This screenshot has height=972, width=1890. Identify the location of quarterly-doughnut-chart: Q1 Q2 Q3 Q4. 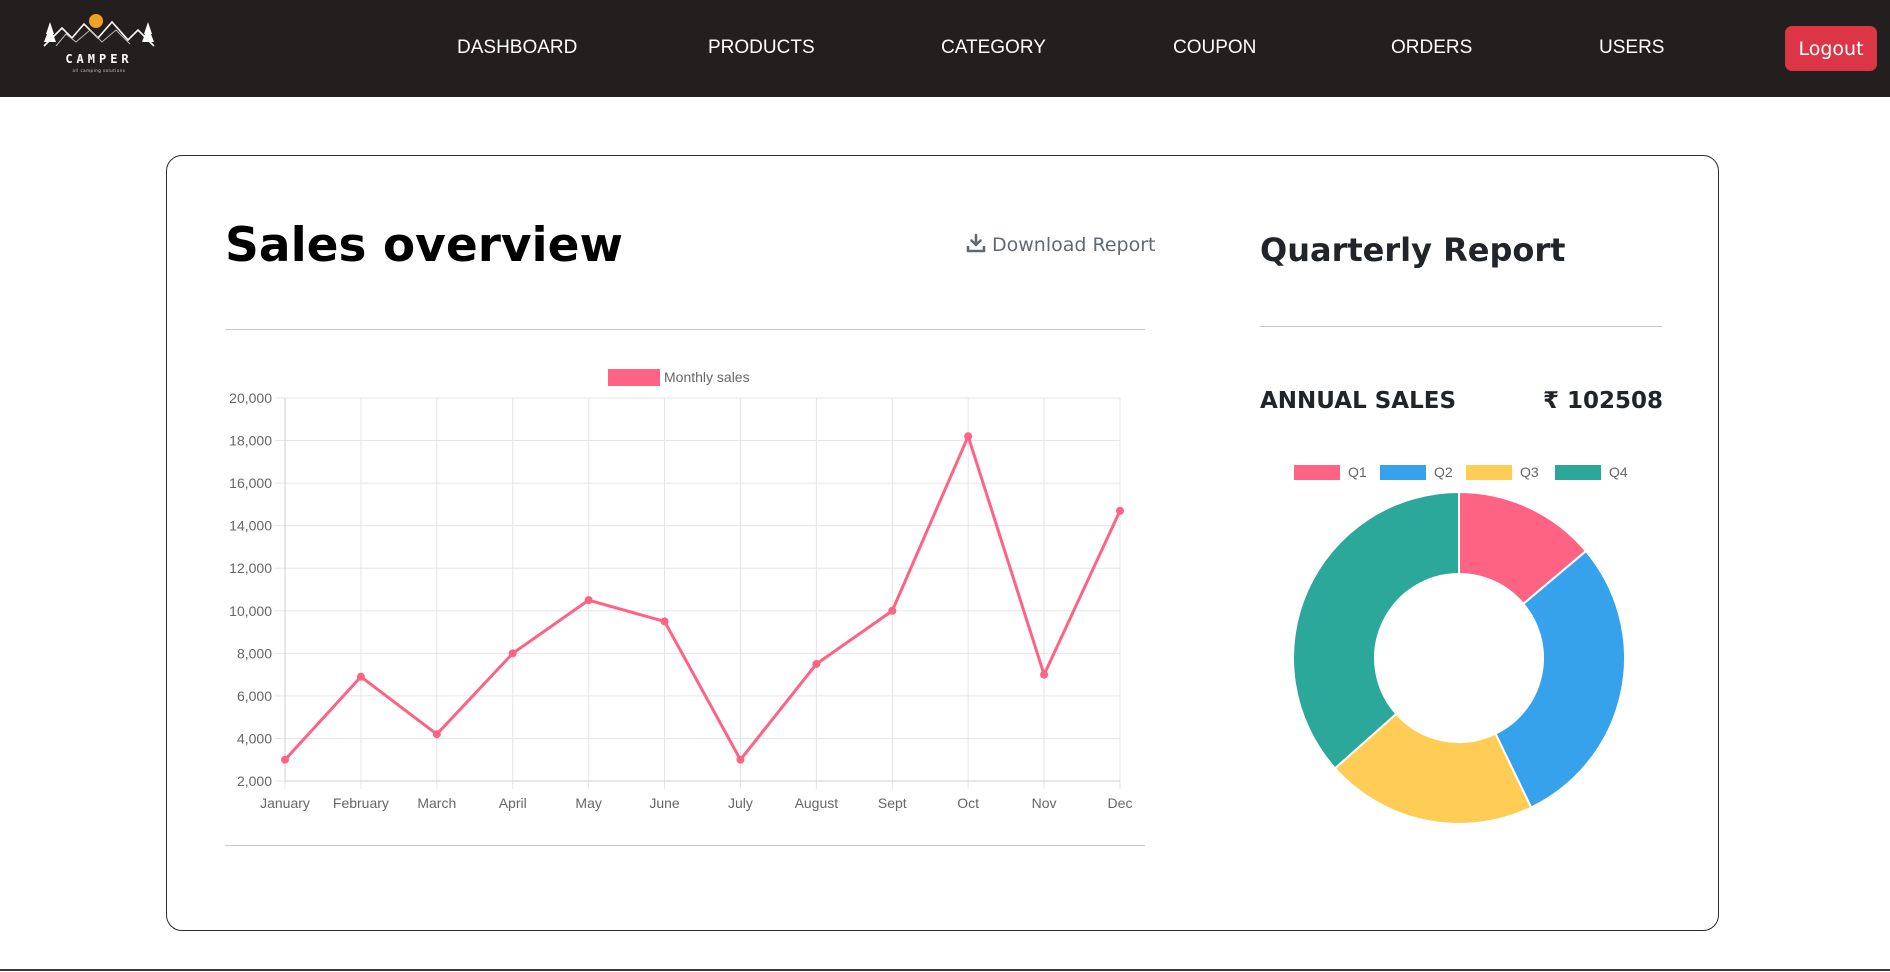
(1460, 644).